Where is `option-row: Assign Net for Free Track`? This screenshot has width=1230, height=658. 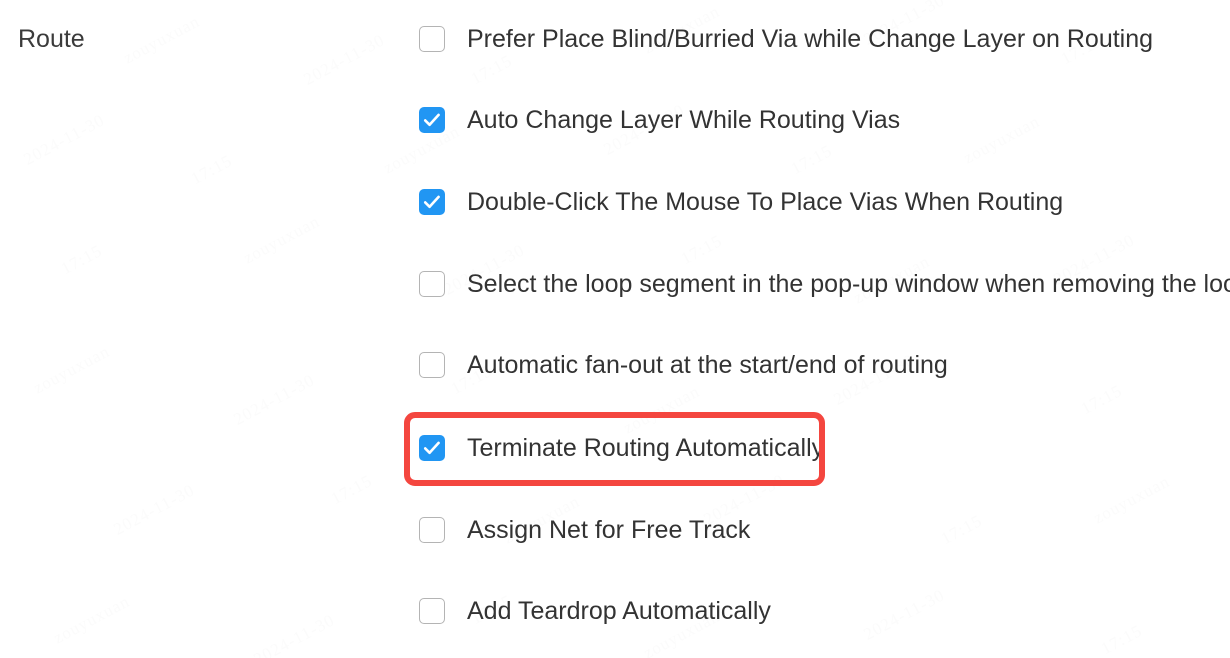
option-row: Assign Net for Free Track is located at coordinates (584, 530).